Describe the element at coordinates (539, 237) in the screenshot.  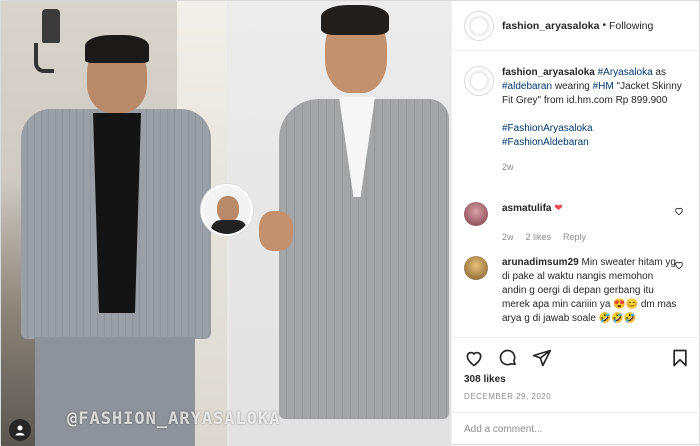
I see `comment-likes: 2 likes` at that location.